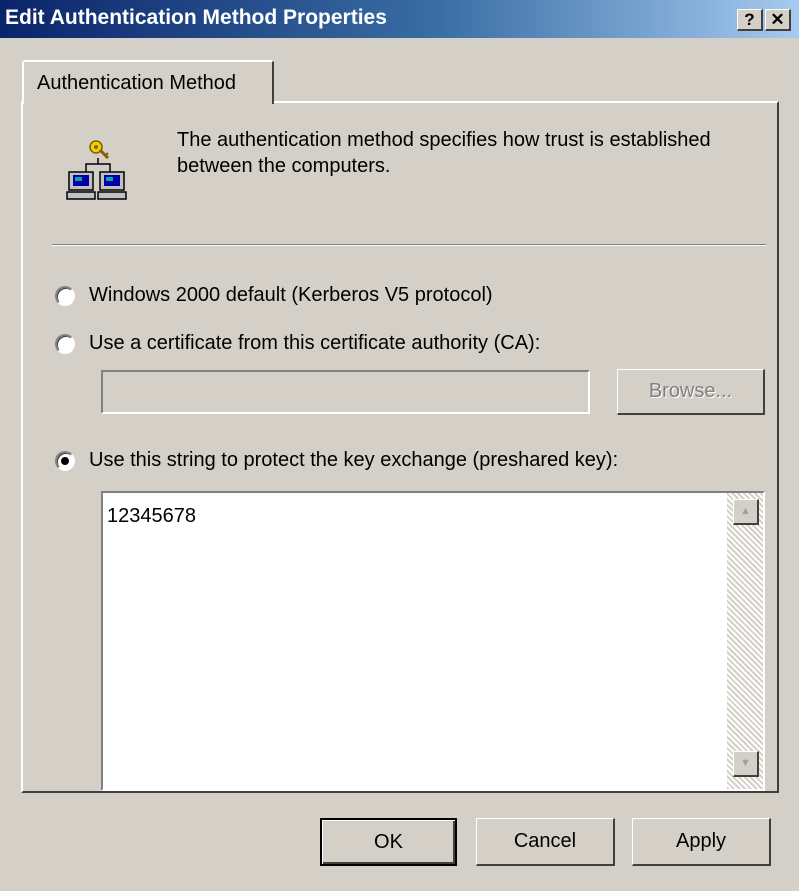 Image resolution: width=799 pixels, height=891 pixels. I want to click on radio-dot, so click(65, 461).